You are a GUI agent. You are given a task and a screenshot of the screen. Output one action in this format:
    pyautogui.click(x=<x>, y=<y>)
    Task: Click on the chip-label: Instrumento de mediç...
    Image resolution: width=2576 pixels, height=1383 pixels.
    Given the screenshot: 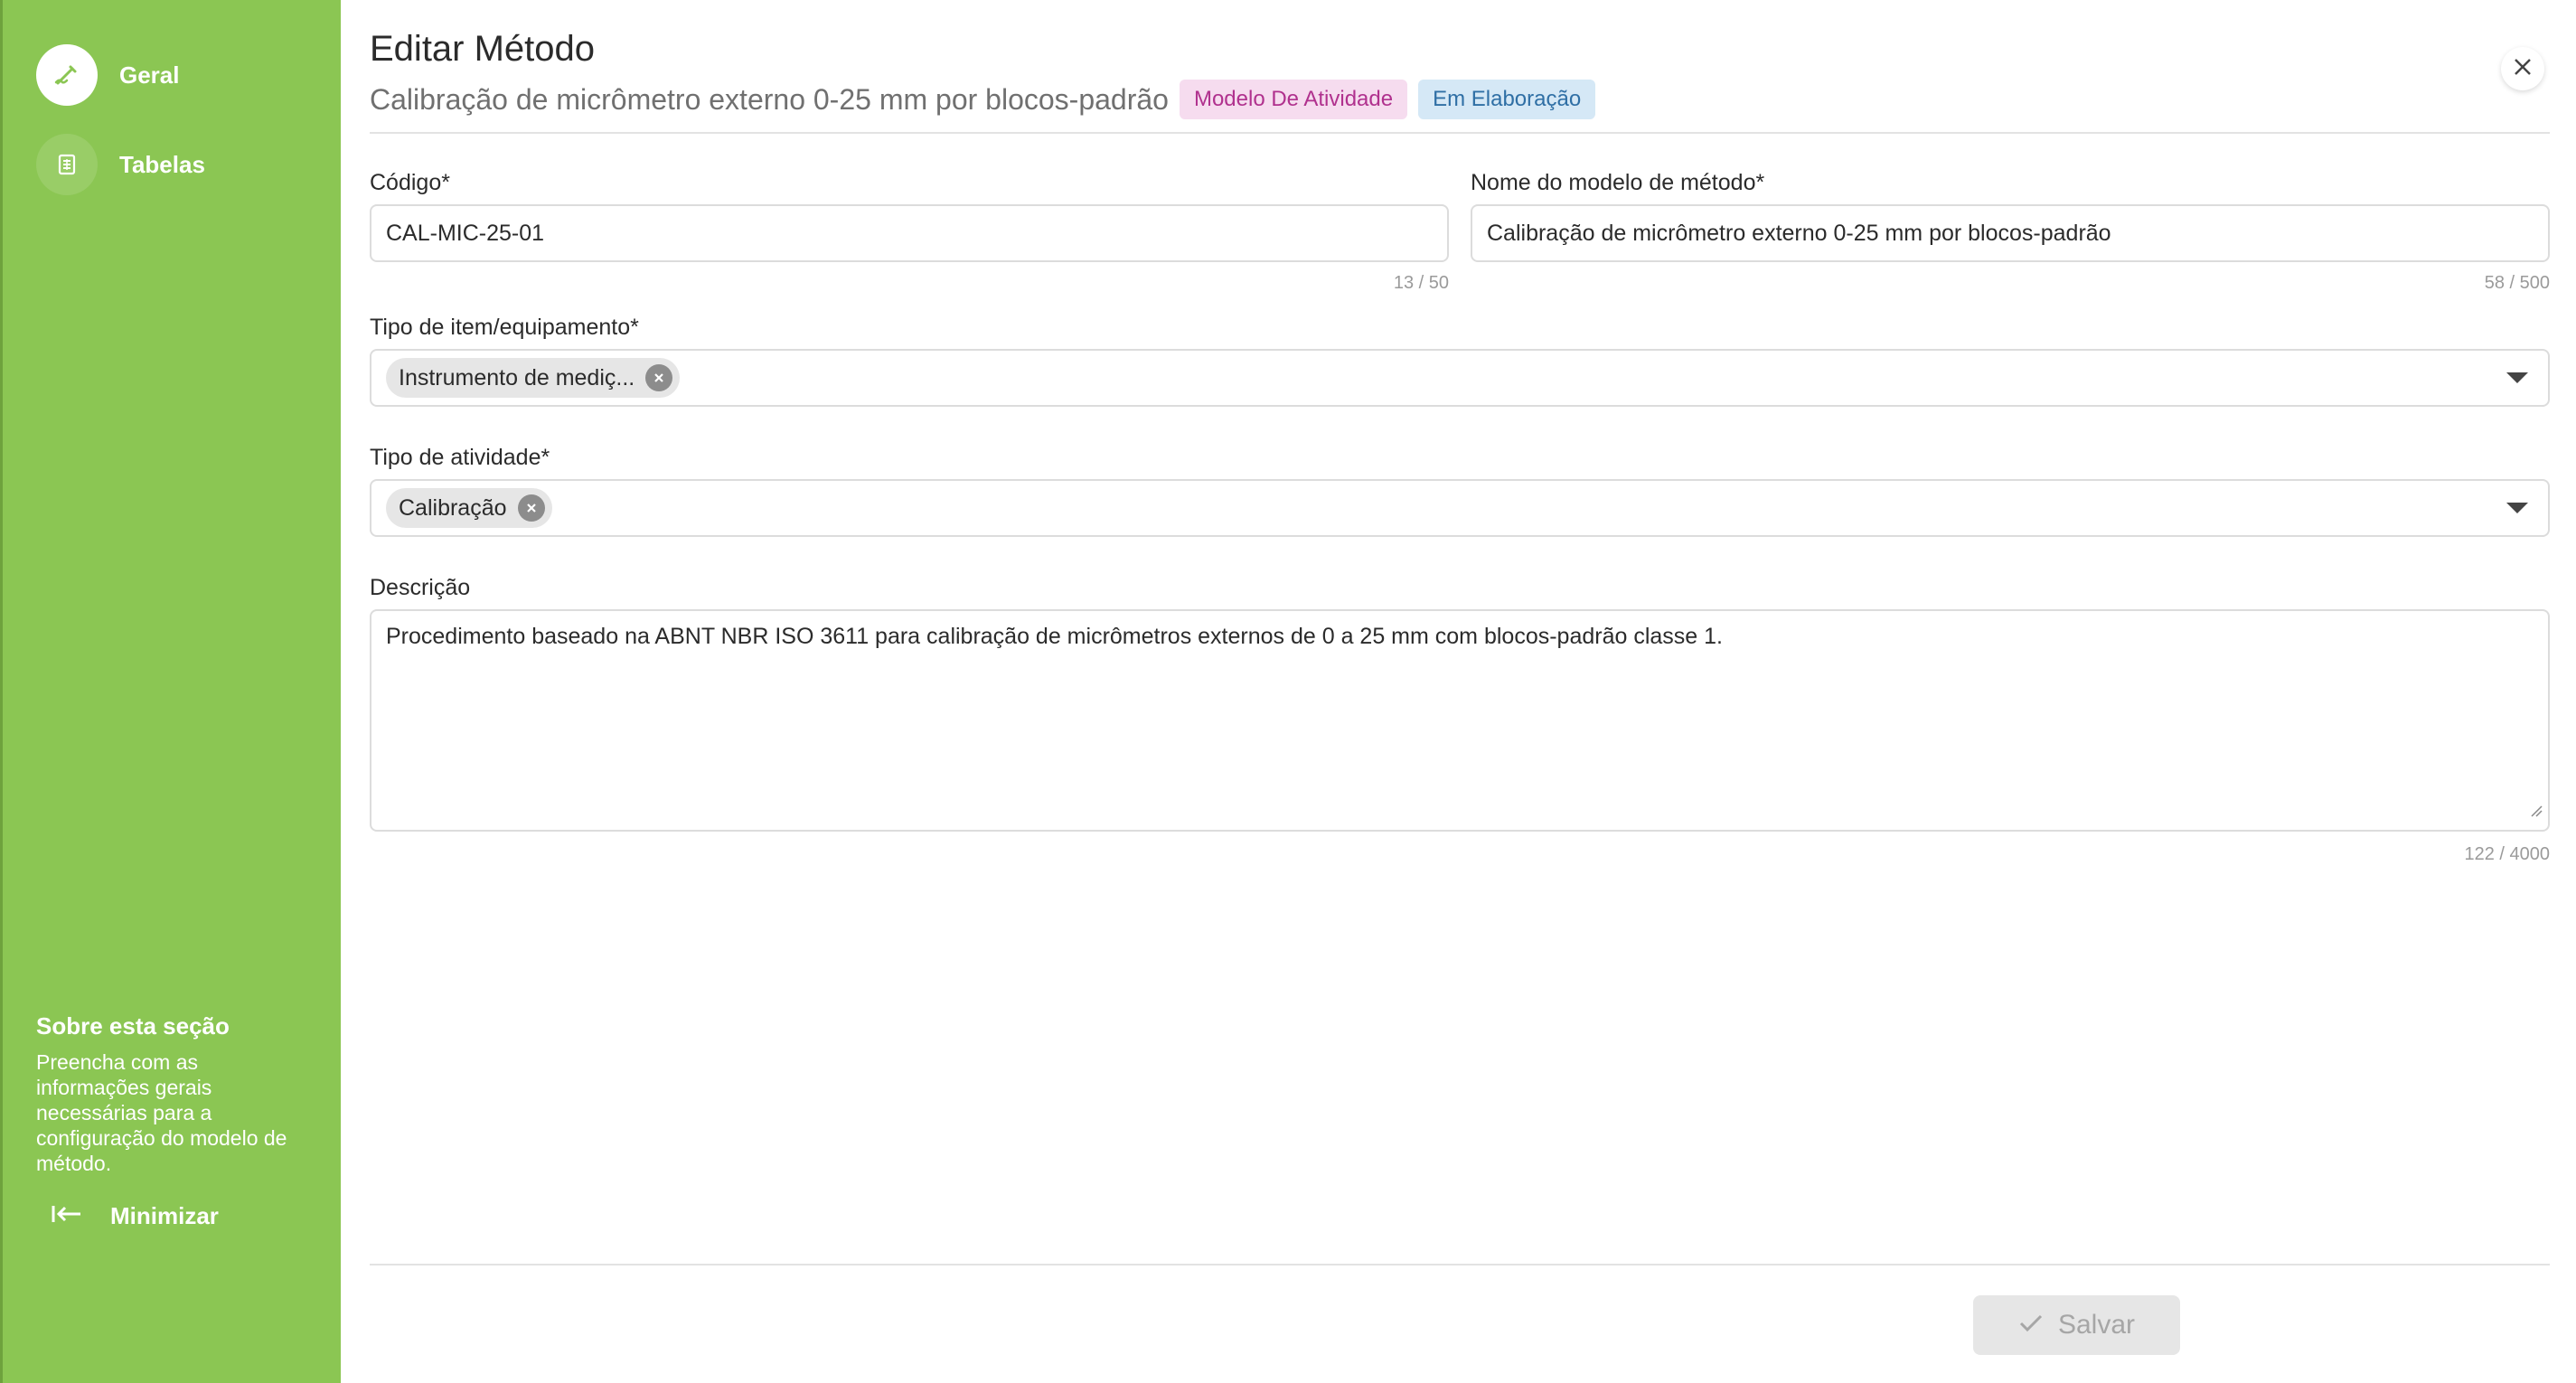 What is the action you would take?
    pyautogui.click(x=517, y=377)
    